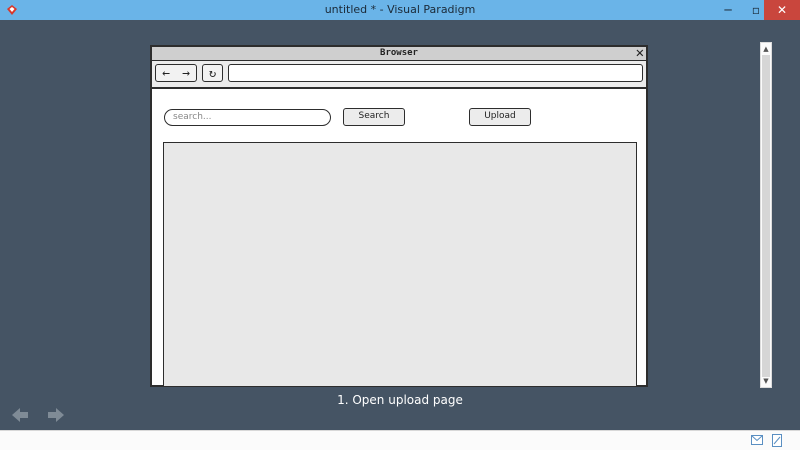 The width and height of the screenshot is (800, 450). I want to click on forward-arrow-icon: →, so click(186, 73).